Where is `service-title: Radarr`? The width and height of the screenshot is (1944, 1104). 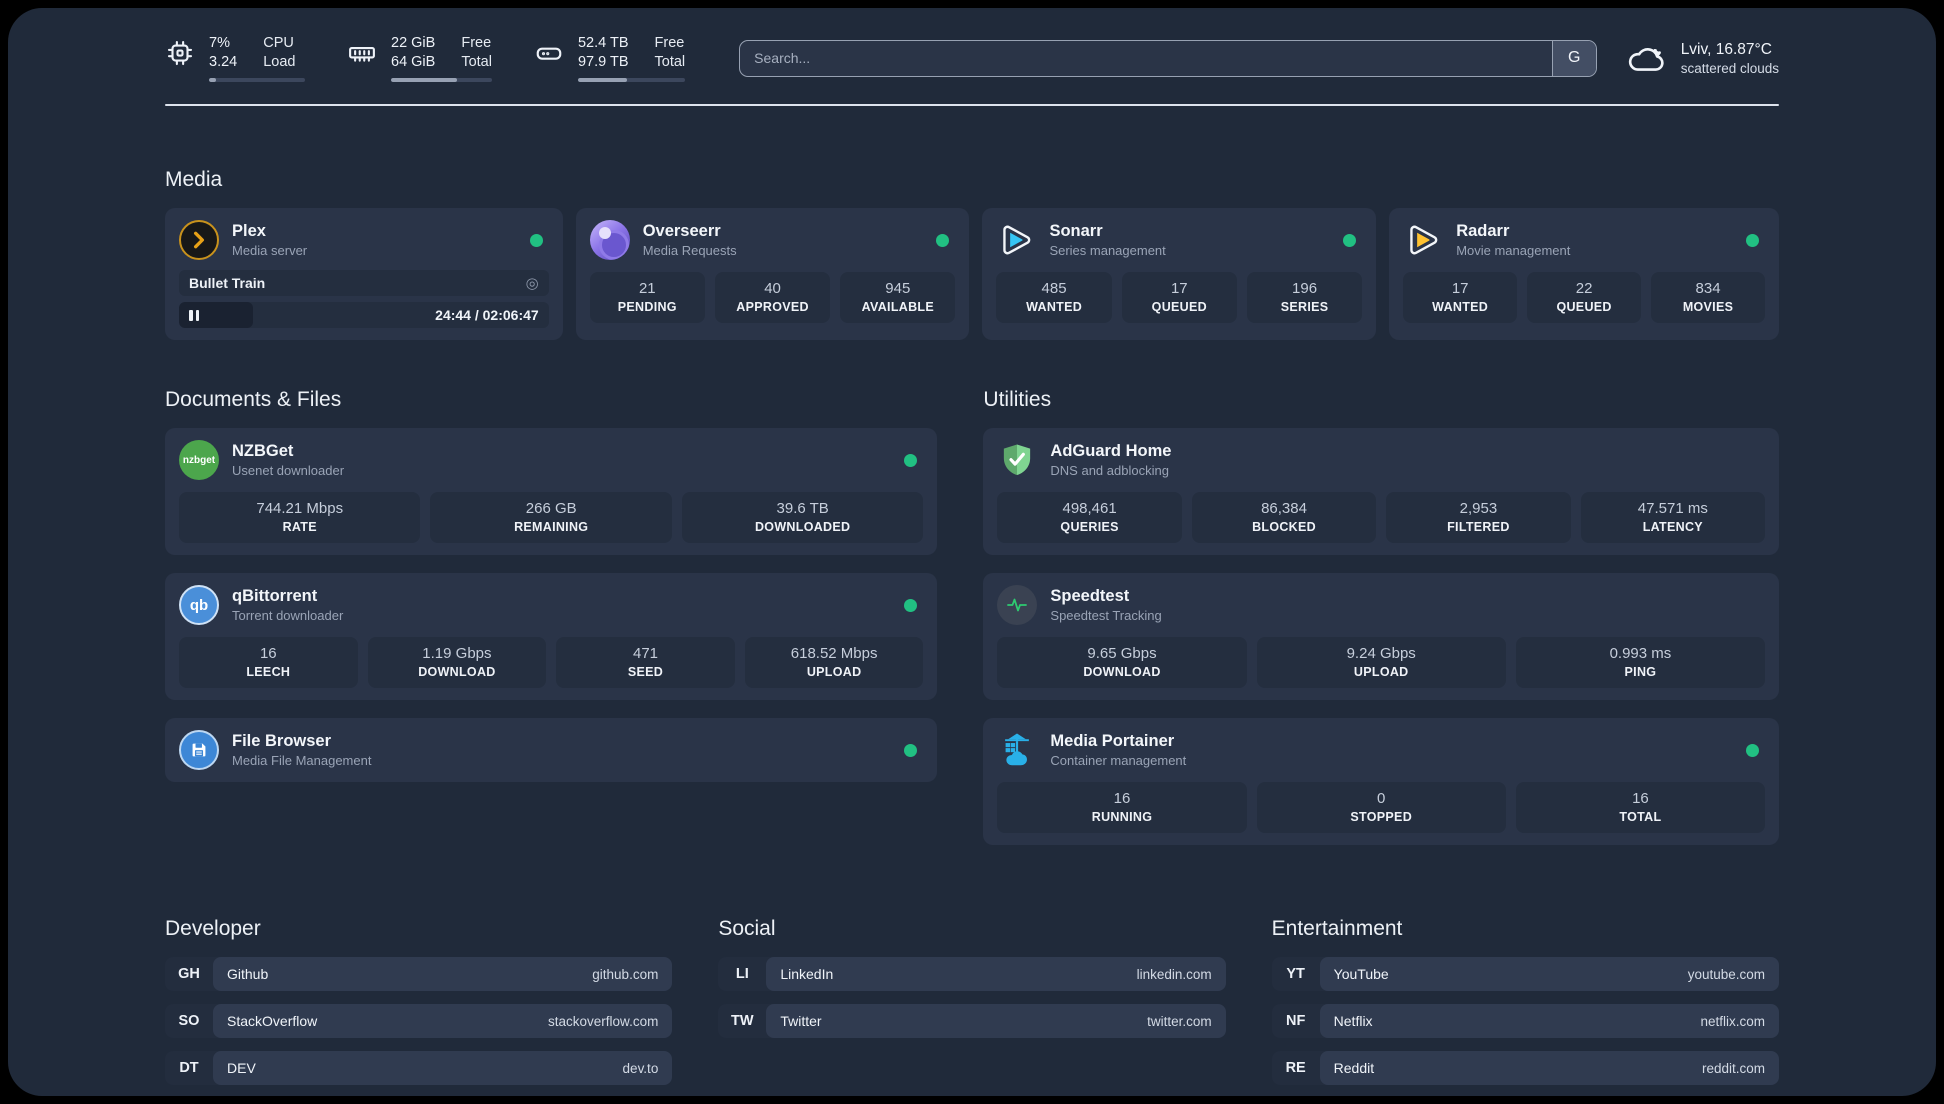 service-title: Radarr is located at coordinates (1483, 231).